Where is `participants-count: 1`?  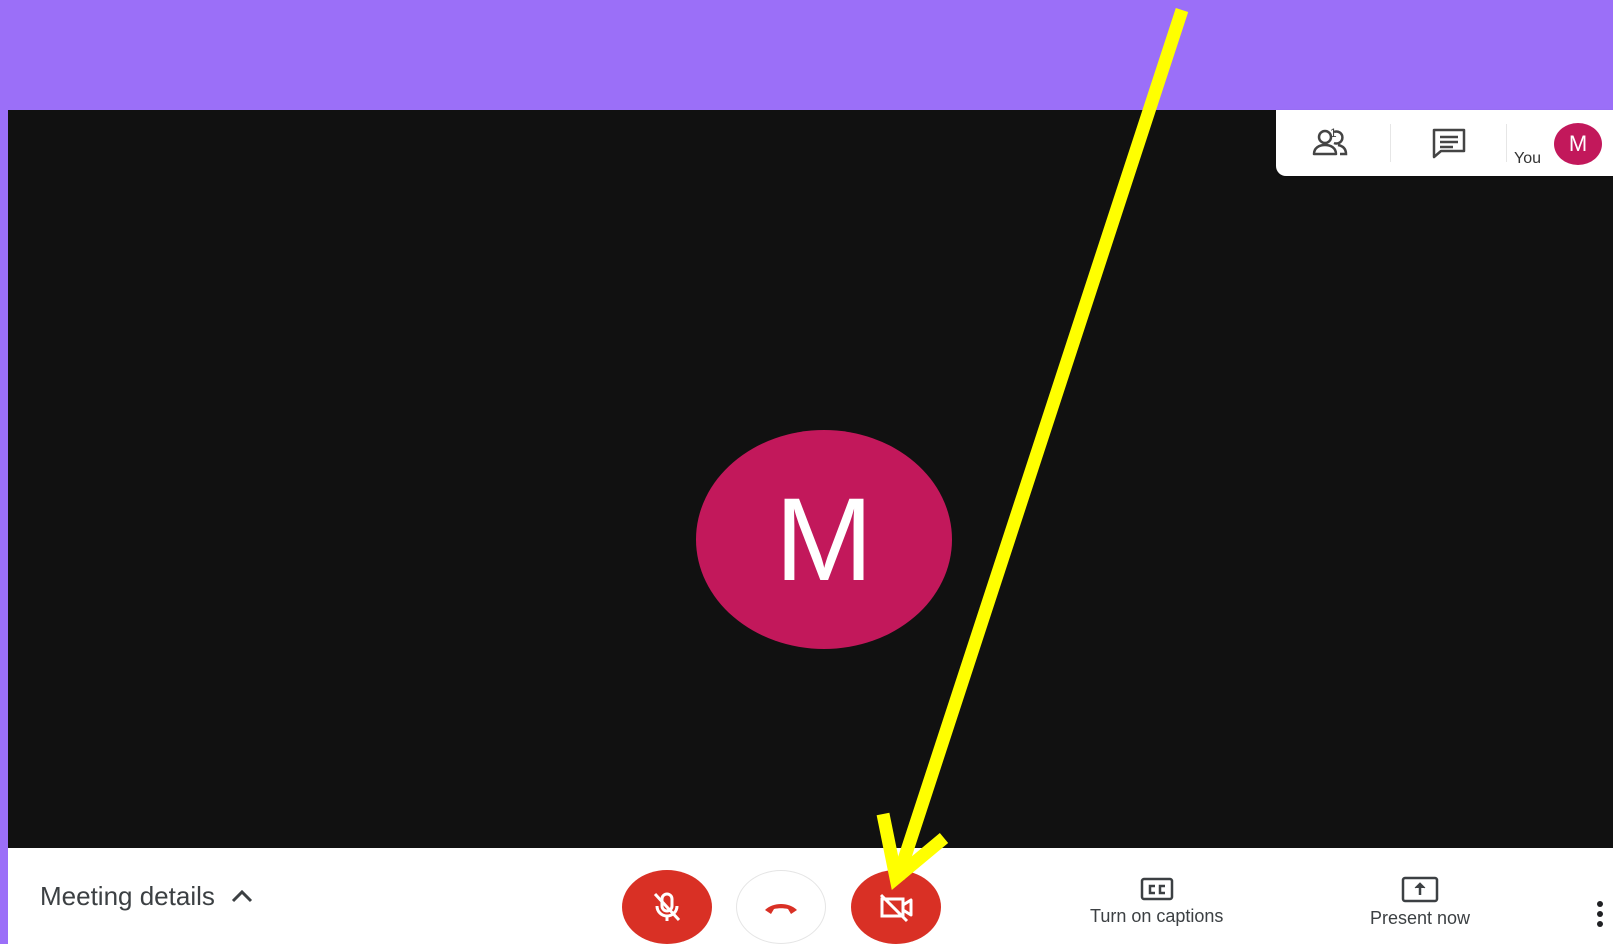 participants-count: 1 is located at coordinates (1333, 133).